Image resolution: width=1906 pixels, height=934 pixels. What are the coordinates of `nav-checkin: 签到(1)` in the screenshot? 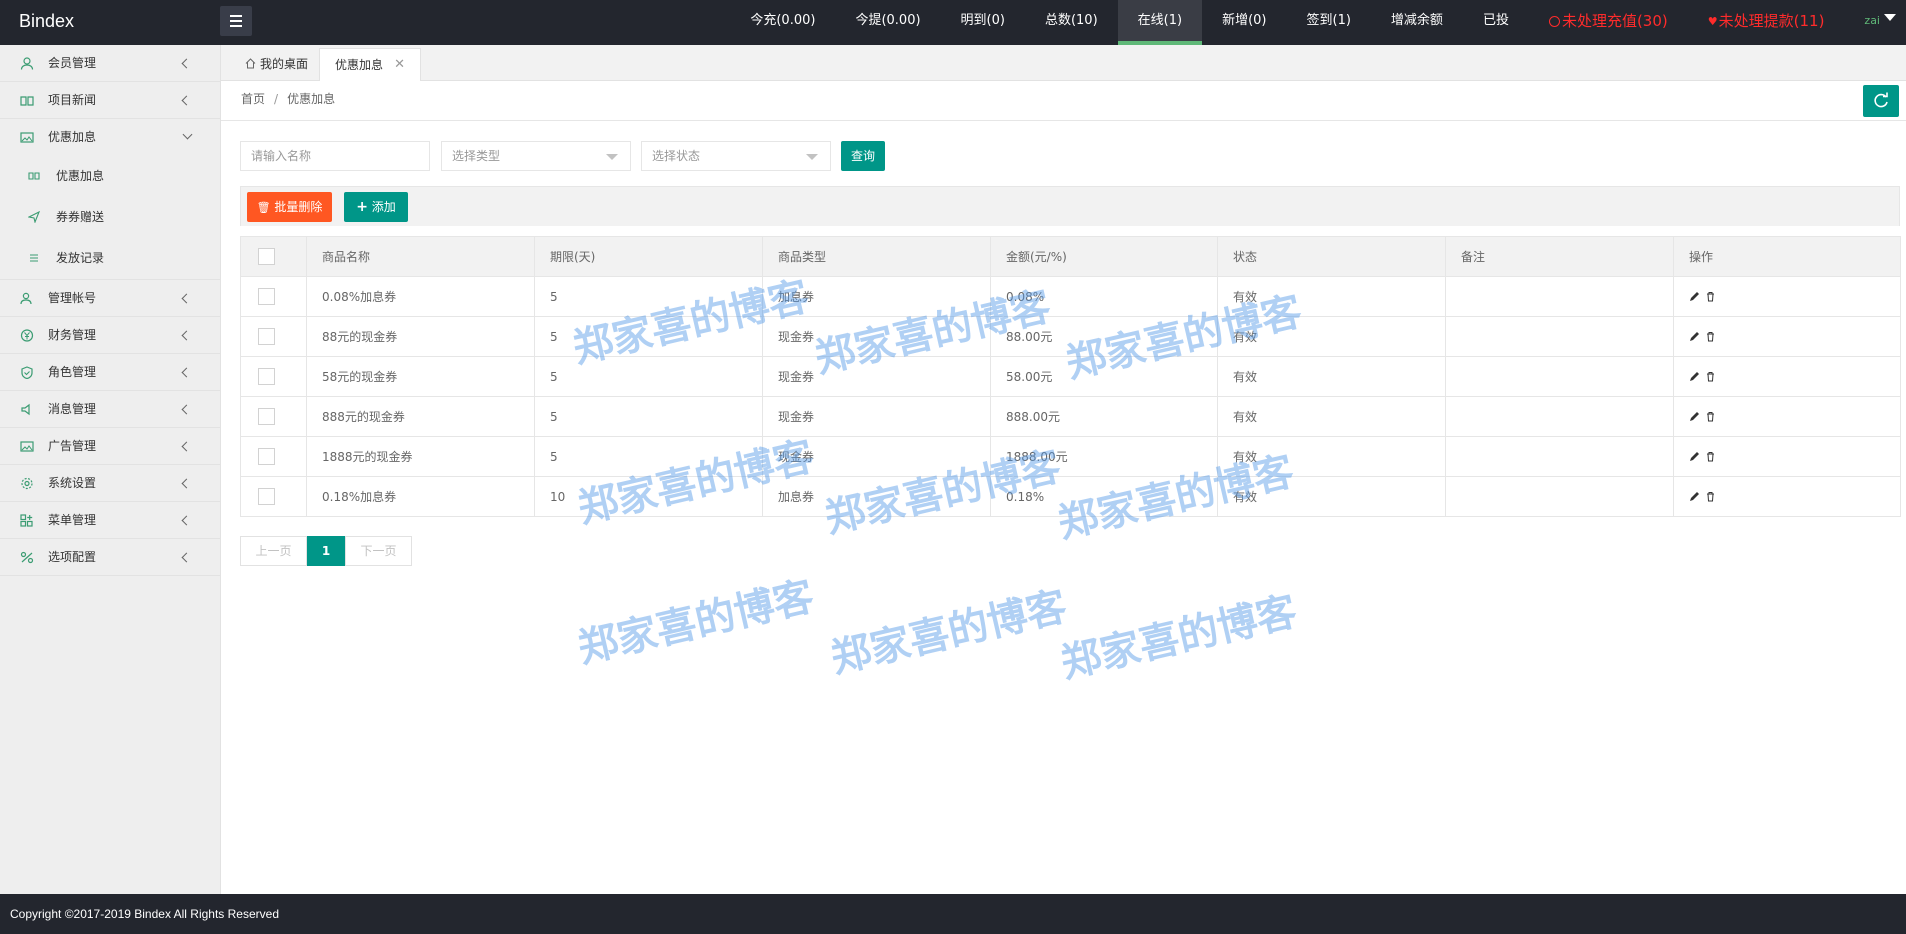 It's located at (1329, 22).